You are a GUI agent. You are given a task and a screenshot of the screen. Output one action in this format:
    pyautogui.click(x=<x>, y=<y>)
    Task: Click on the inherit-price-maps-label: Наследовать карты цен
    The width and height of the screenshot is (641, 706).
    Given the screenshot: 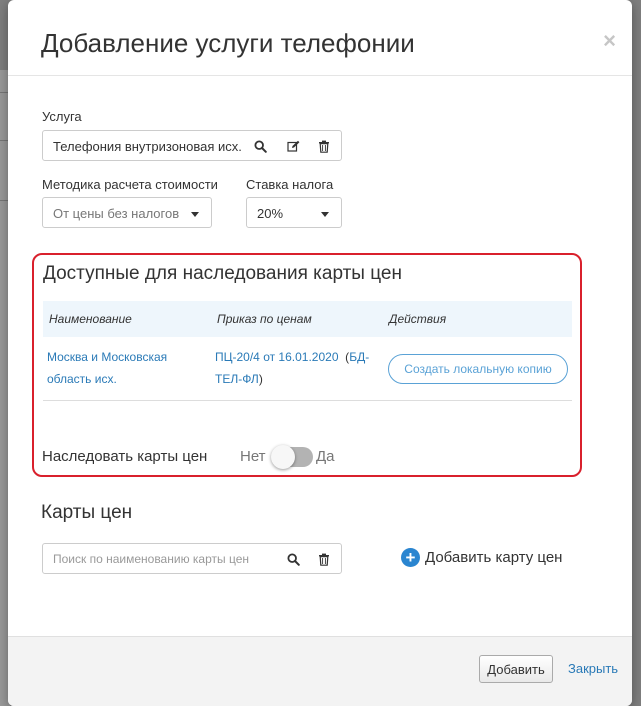 What is the action you would take?
    pyautogui.click(x=125, y=456)
    